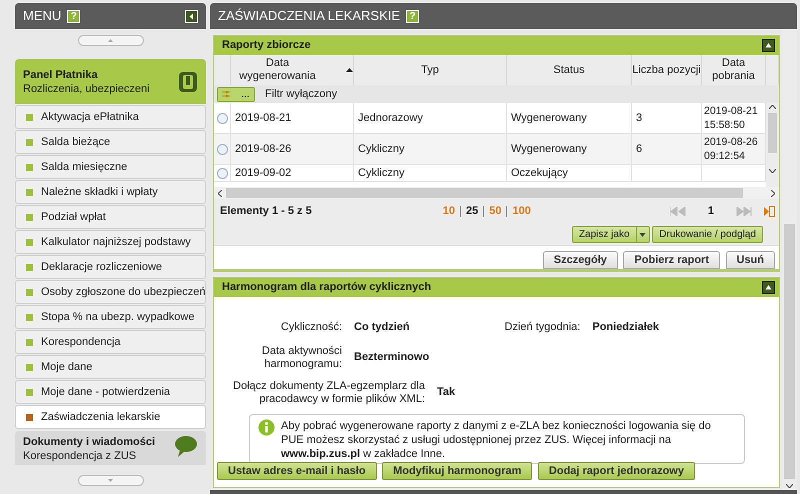 The width and height of the screenshot is (800, 494). I want to click on column-header: Data wygenerowania, so click(292, 70).